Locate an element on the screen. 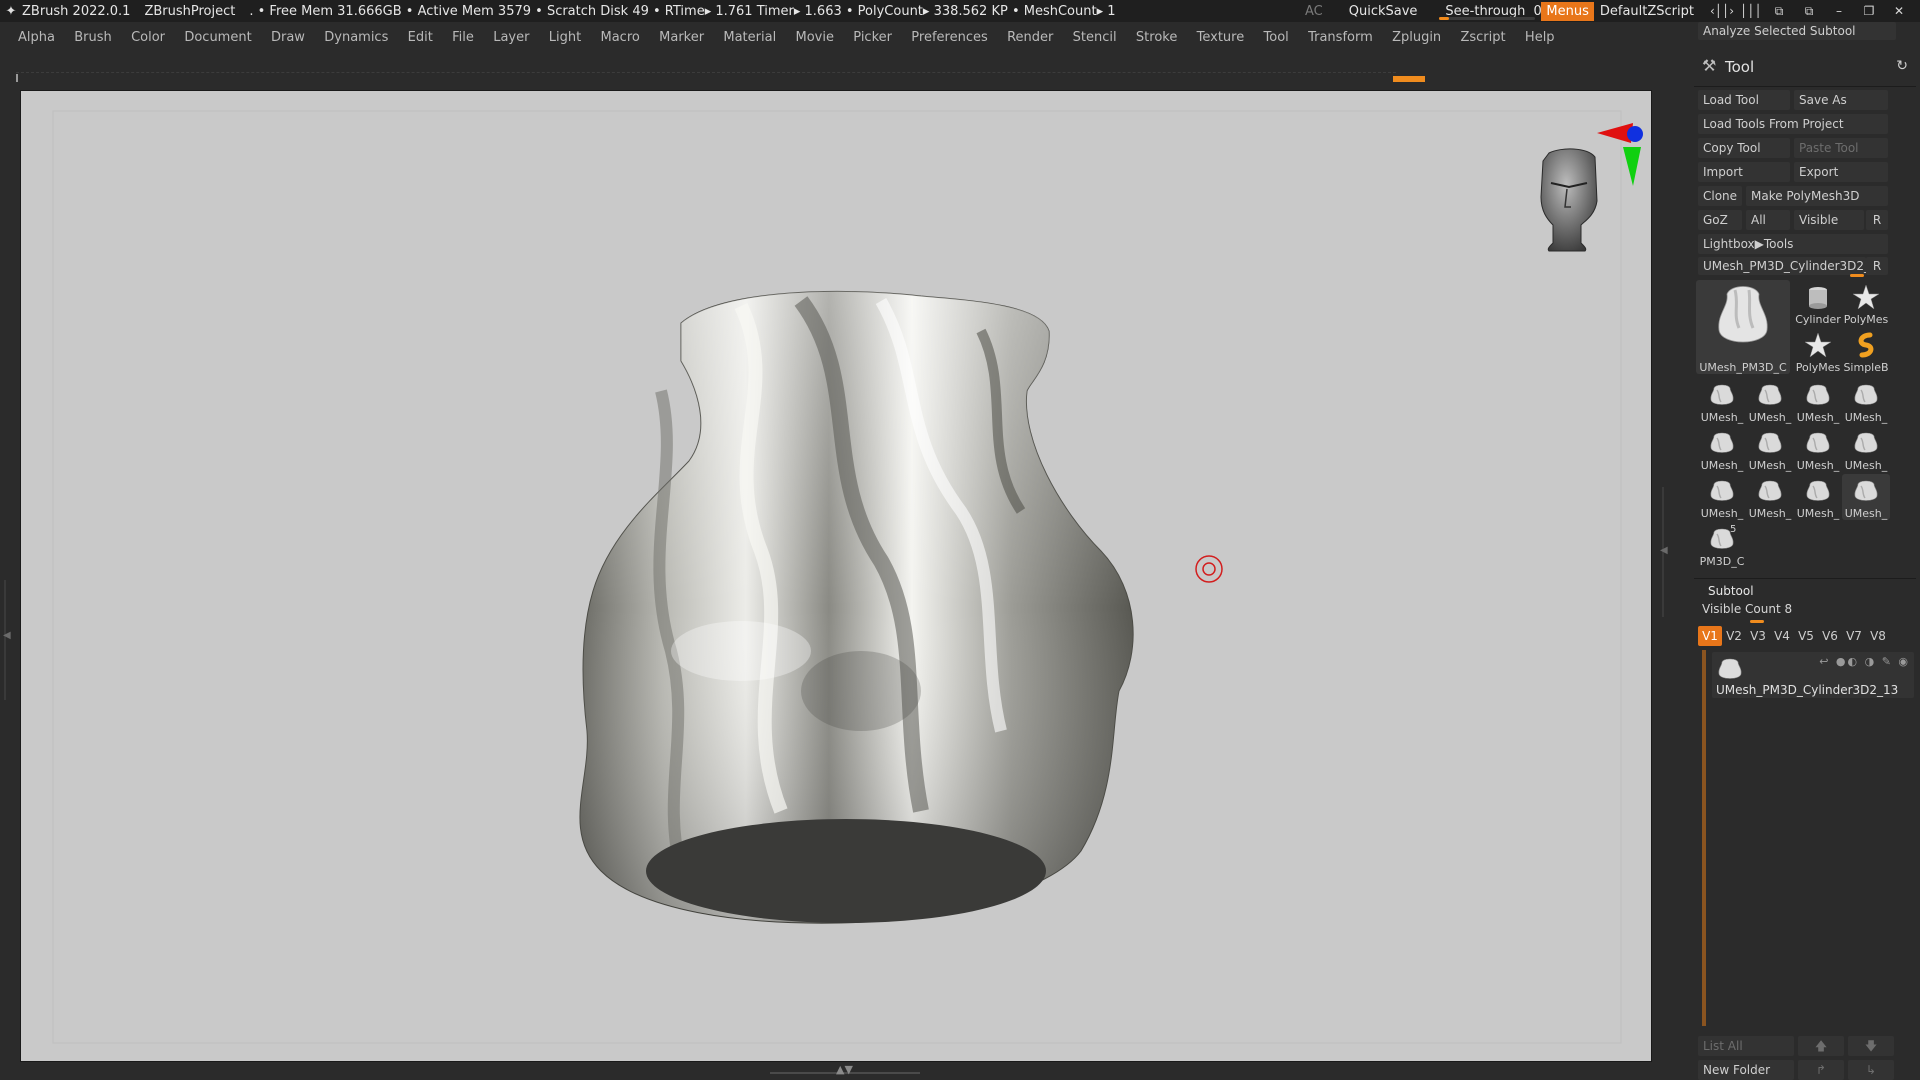 Image resolution: width=1920 pixels, height=1080 pixels. menu-help: Help is located at coordinates (1540, 37).